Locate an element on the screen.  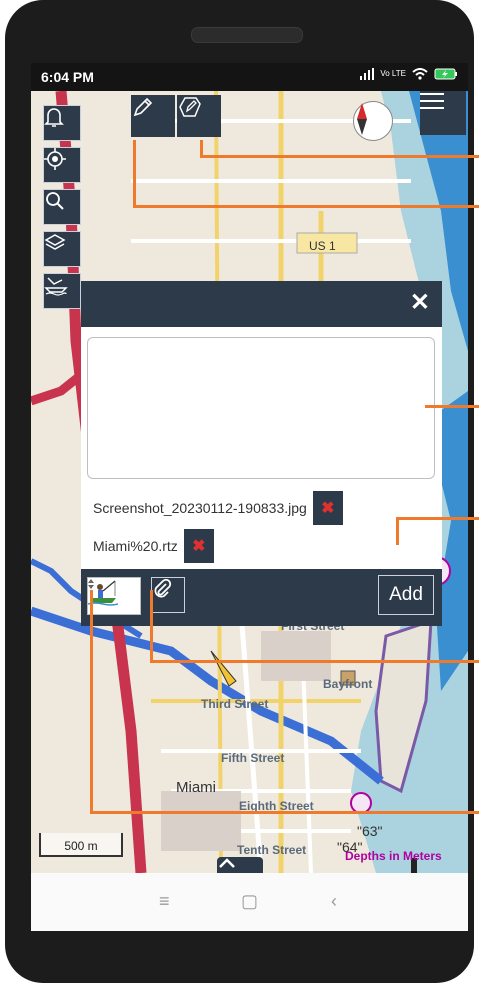
search-button is located at coordinates (62, 207).